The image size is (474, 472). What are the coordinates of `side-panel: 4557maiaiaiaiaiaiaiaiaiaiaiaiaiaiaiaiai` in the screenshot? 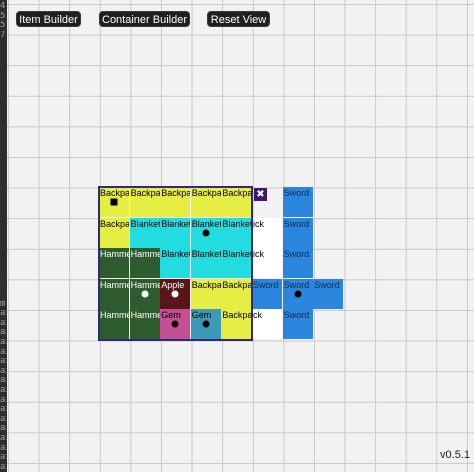 It's located at (3, 236).